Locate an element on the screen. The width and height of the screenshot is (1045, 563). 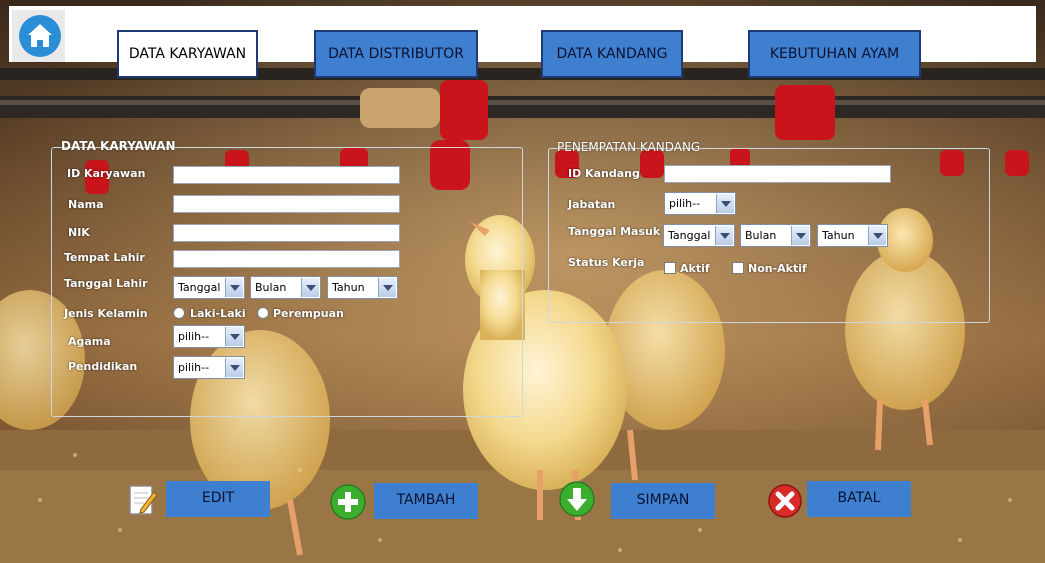
status-nonaktif-label: Non-Aktif is located at coordinates (777, 268).